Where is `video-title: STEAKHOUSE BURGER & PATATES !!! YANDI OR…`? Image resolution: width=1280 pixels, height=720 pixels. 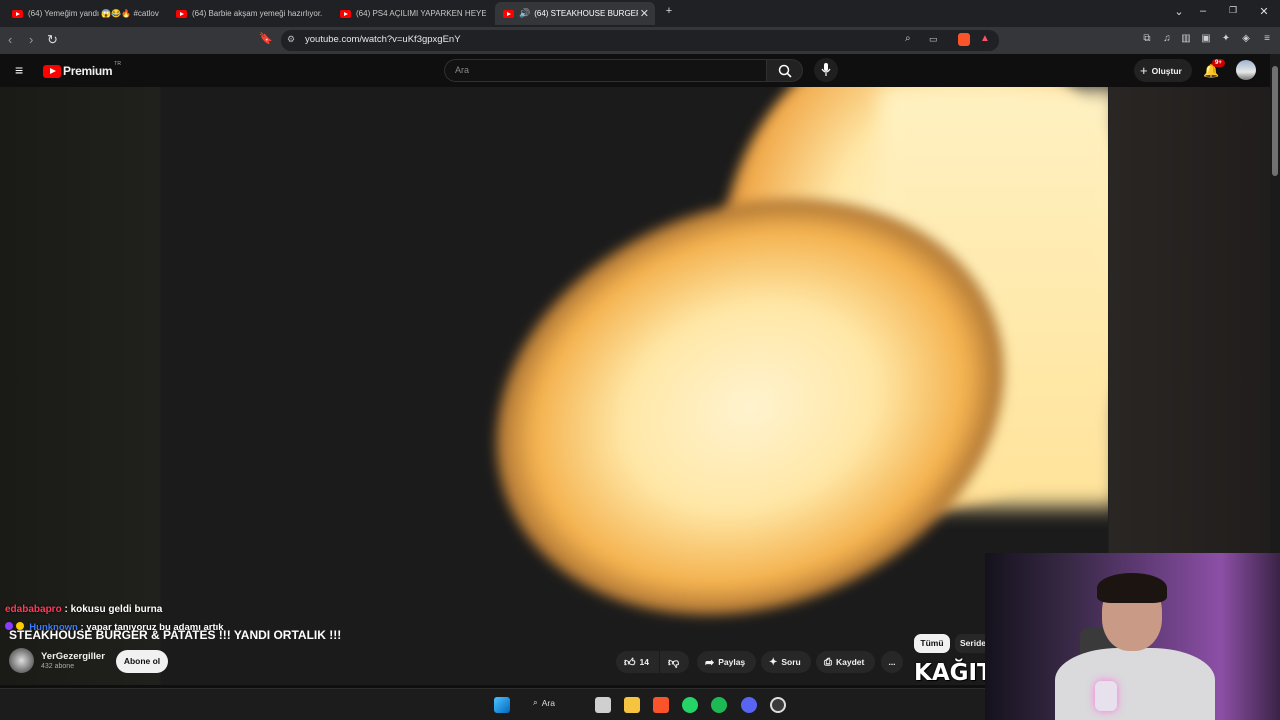 video-title: STEAKHOUSE BURGER & PATATES !!! YANDI OR… is located at coordinates (175, 635).